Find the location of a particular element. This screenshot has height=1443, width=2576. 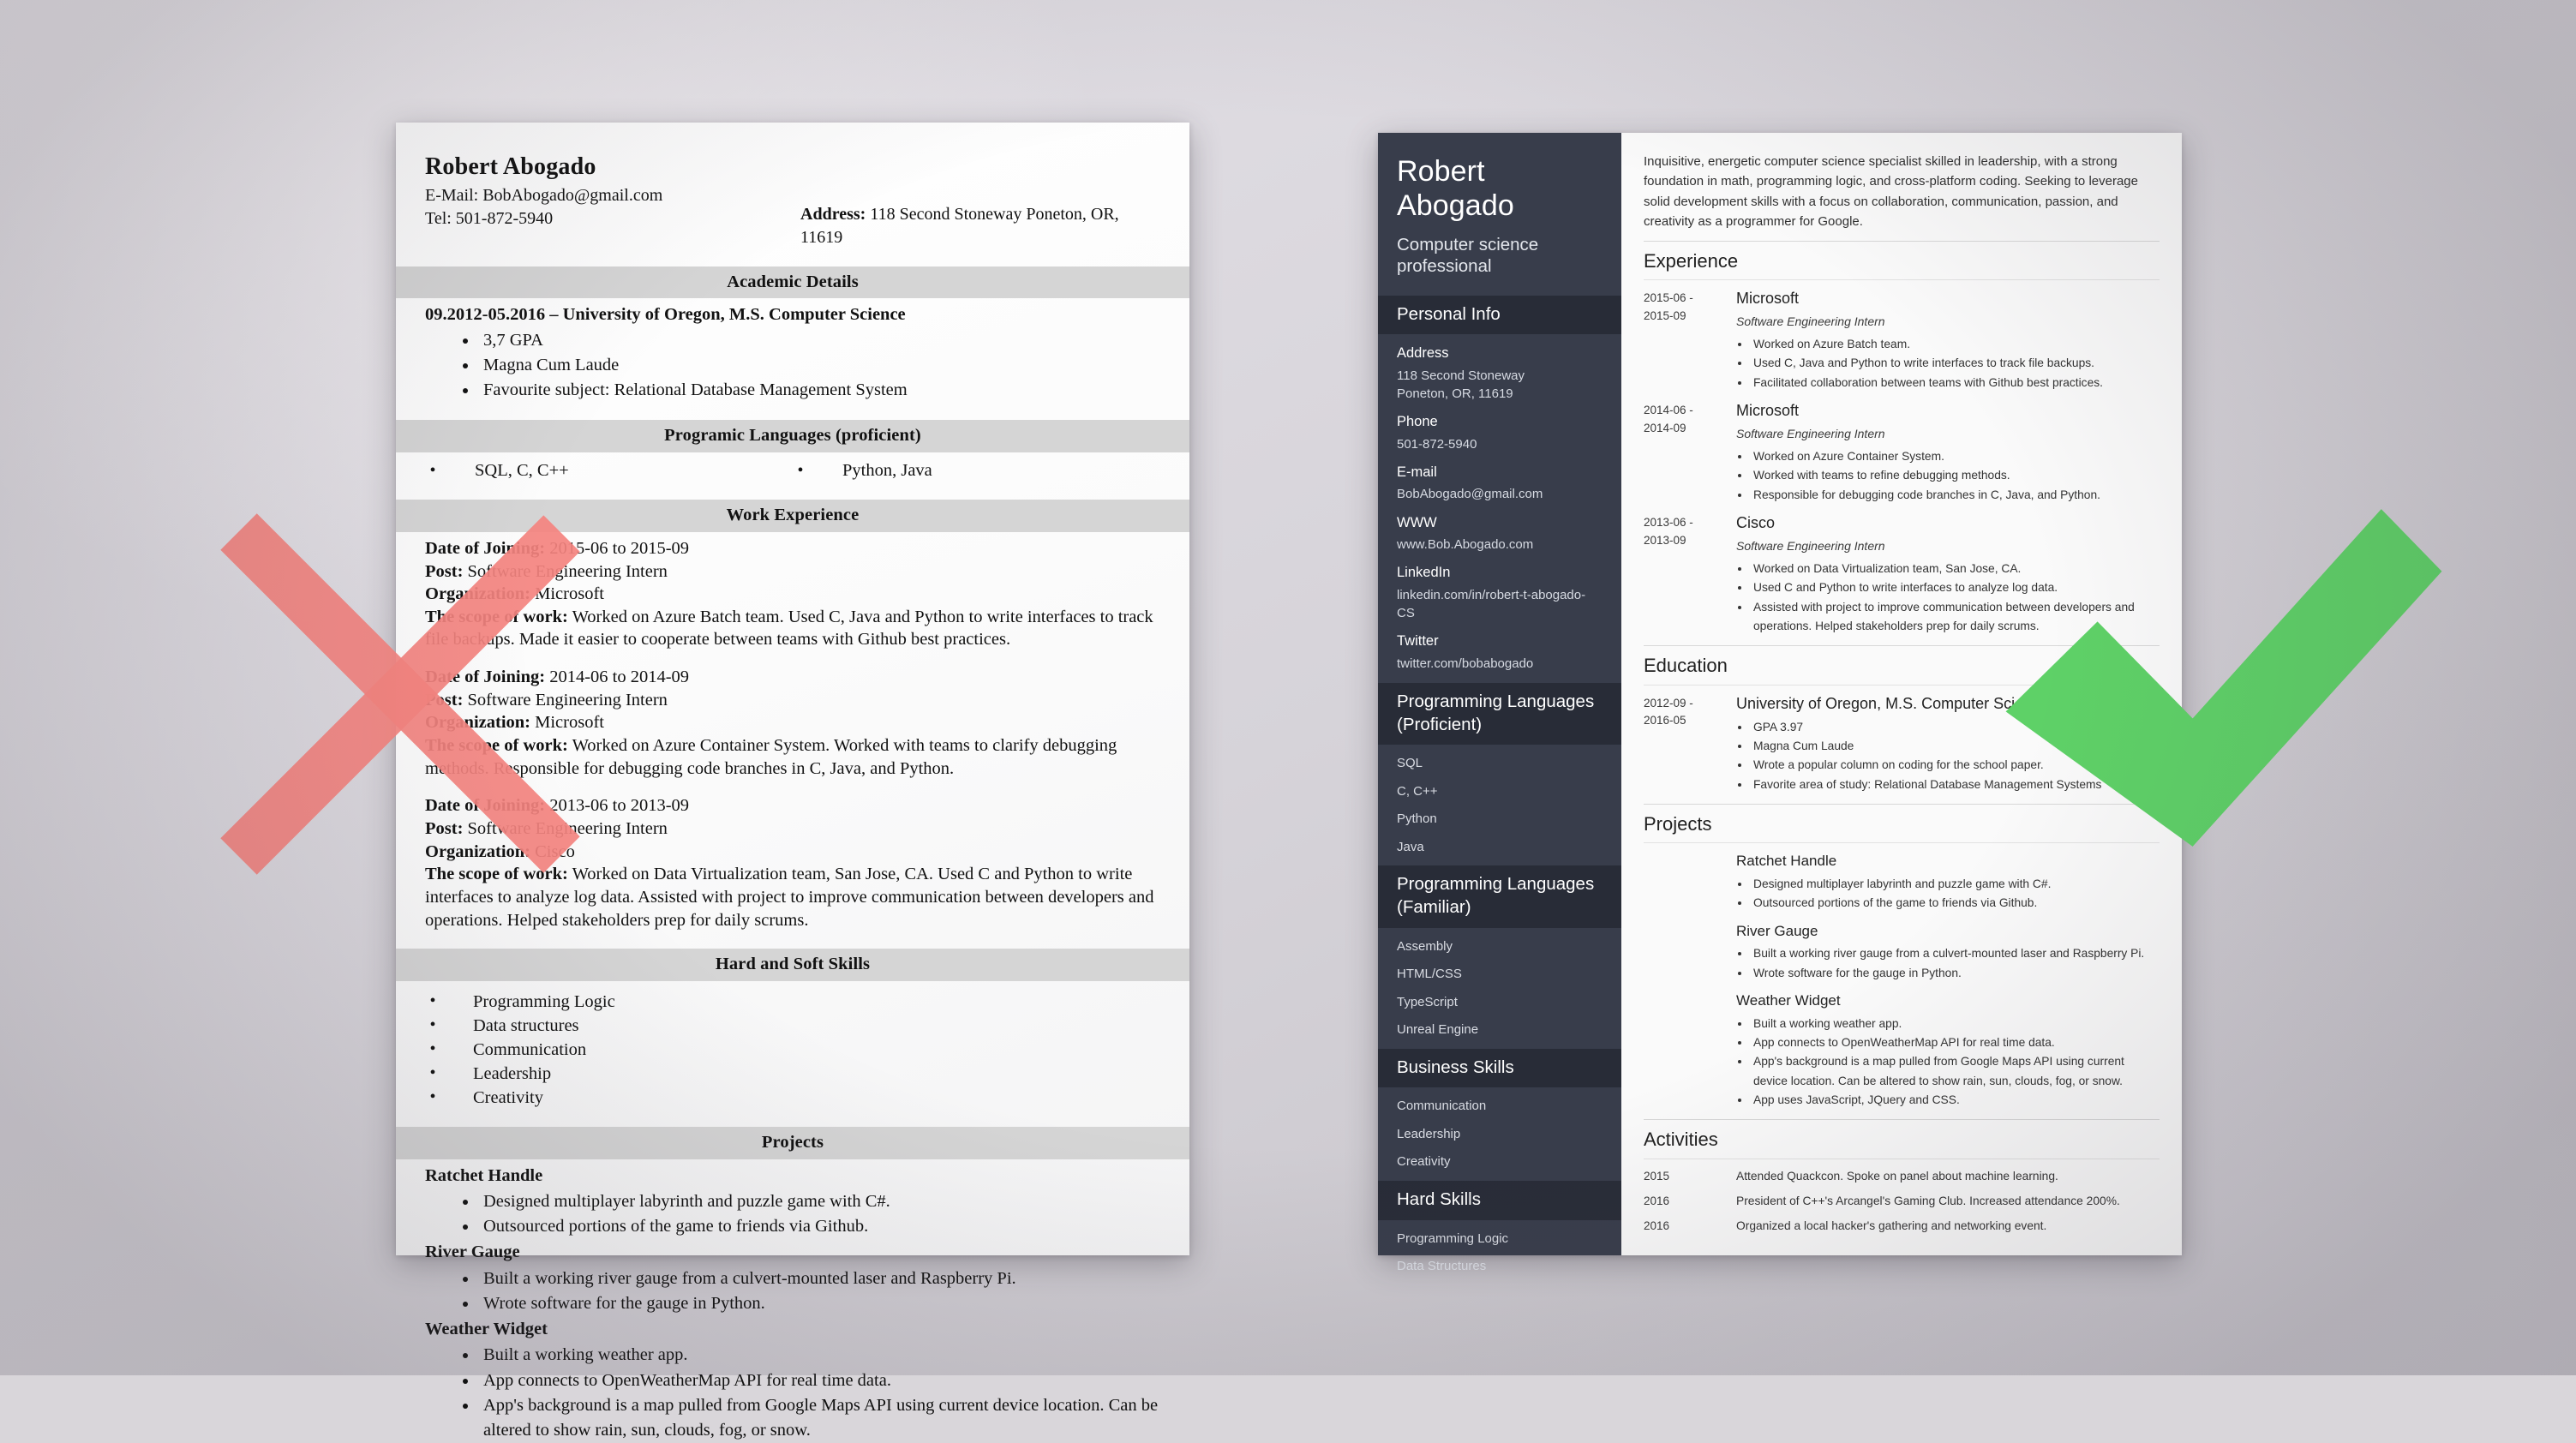

sidebar-info-value-line: Poneton, OR, 11619 is located at coordinates (1455, 393).